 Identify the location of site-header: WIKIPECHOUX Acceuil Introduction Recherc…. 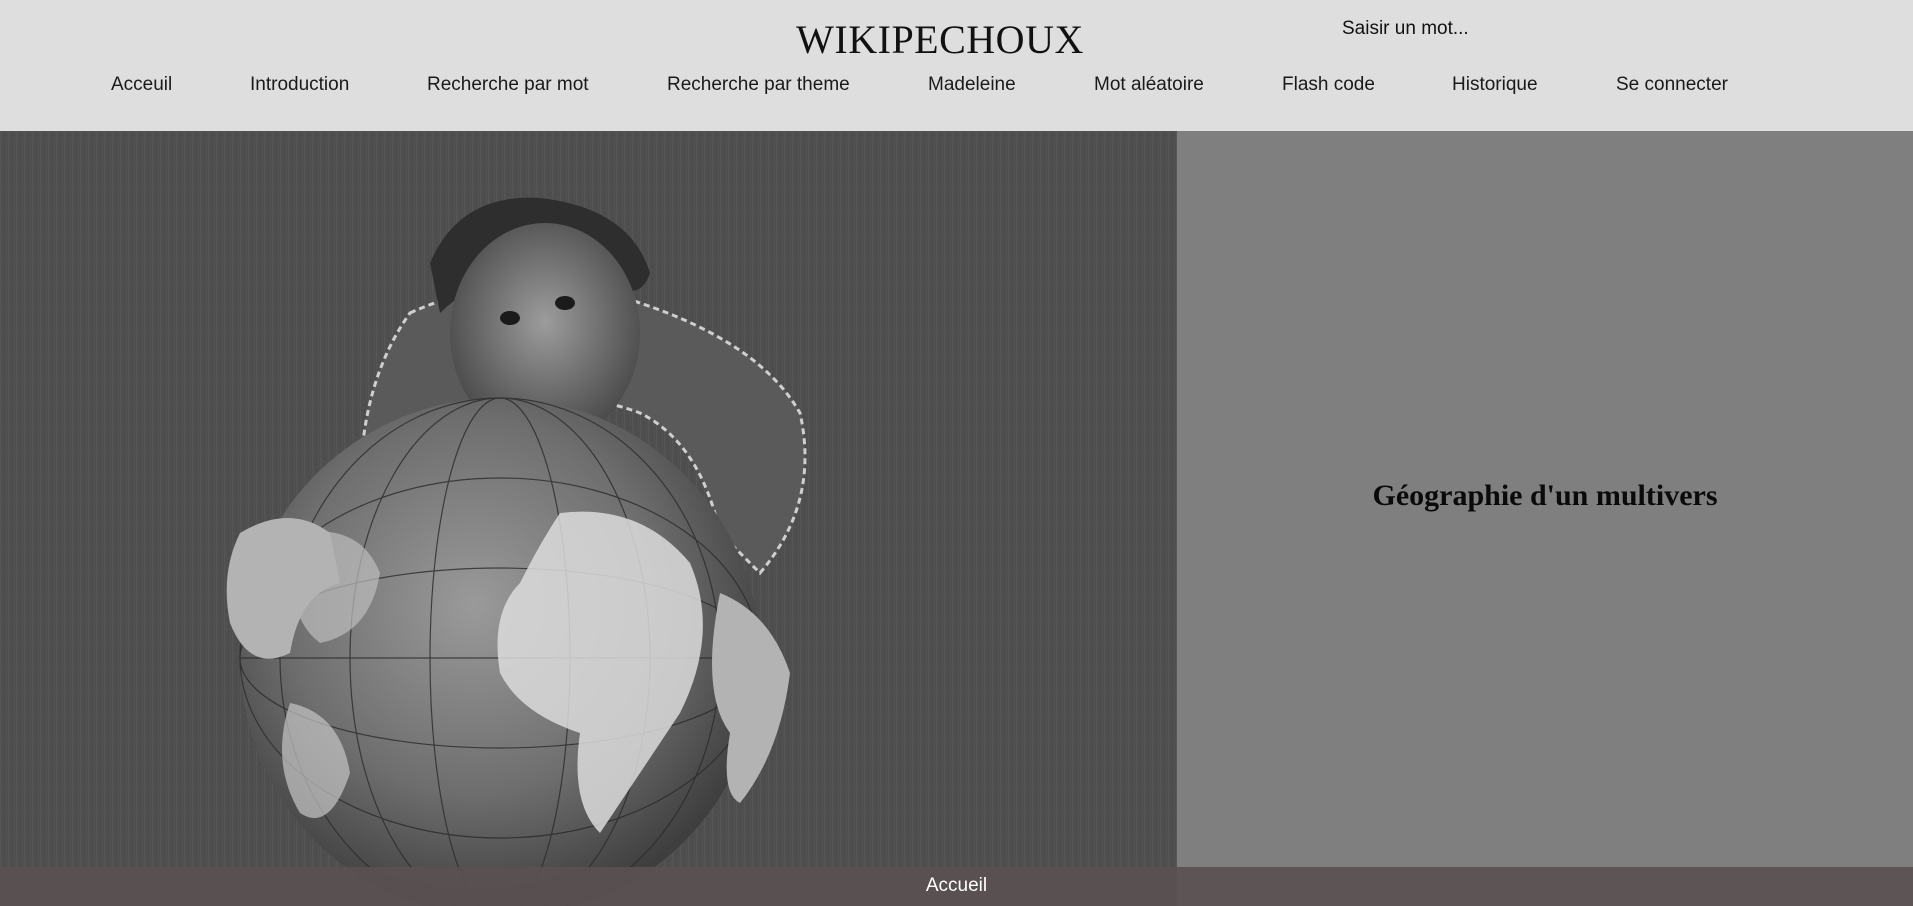
(956, 65).